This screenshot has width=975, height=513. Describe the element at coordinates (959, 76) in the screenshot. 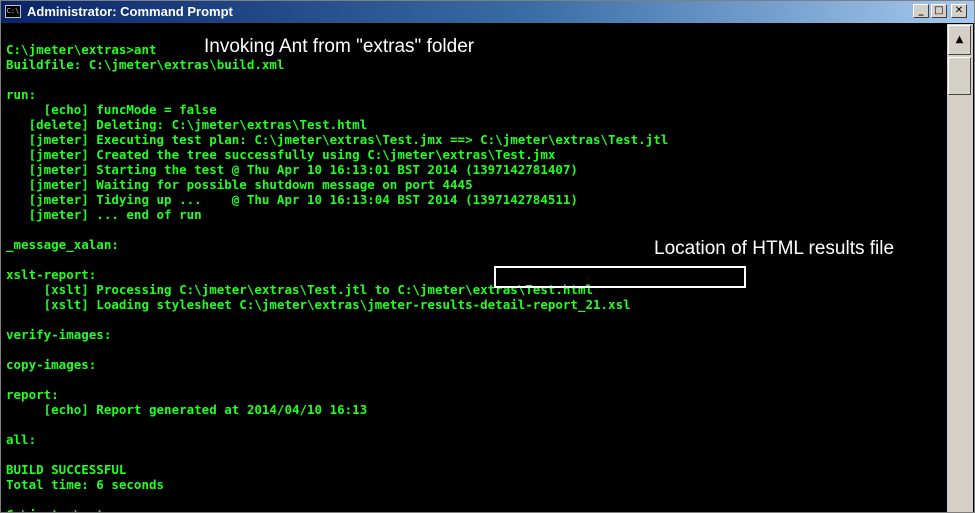

I see `scroll-thumb` at that location.